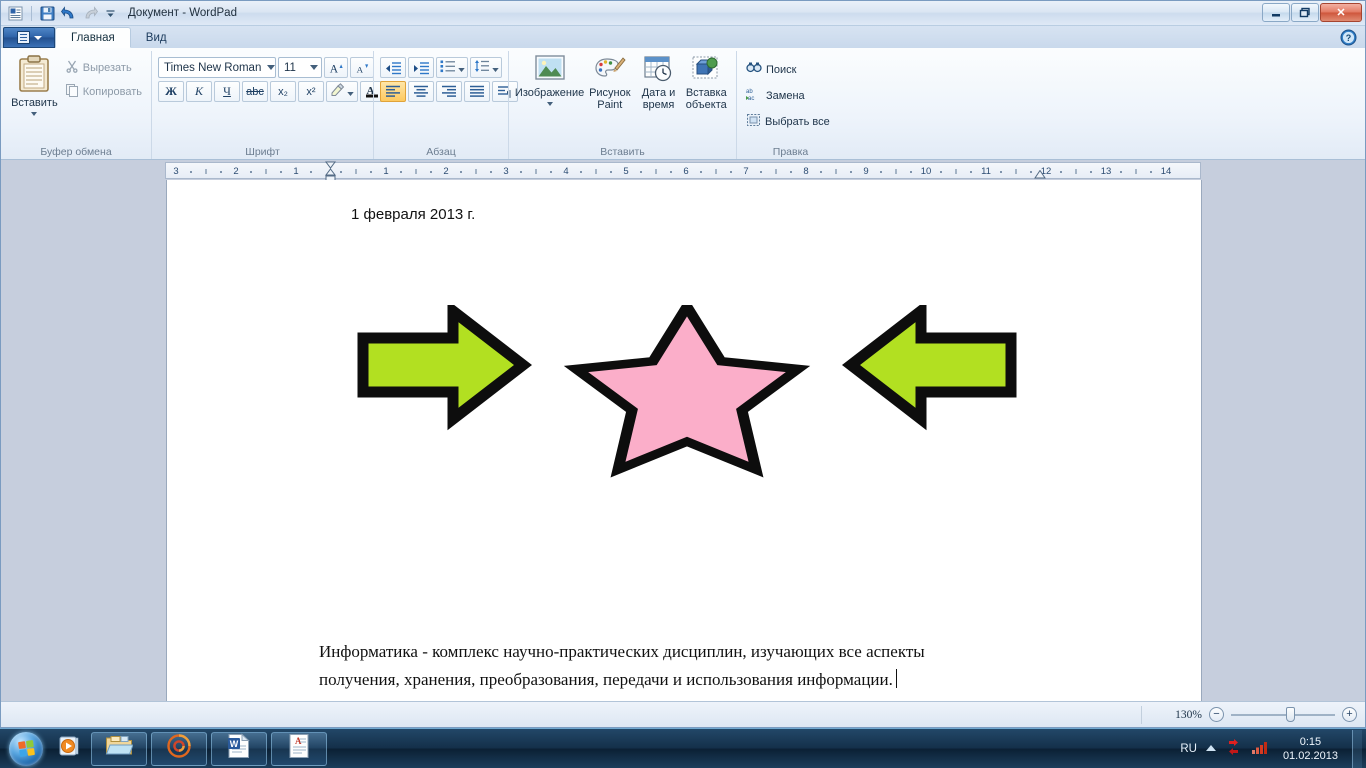 Image resolution: width=1366 pixels, height=768 pixels. What do you see at coordinates (217, 67) in the screenshot?
I see `font-family-select: Times New Roman` at bounding box center [217, 67].